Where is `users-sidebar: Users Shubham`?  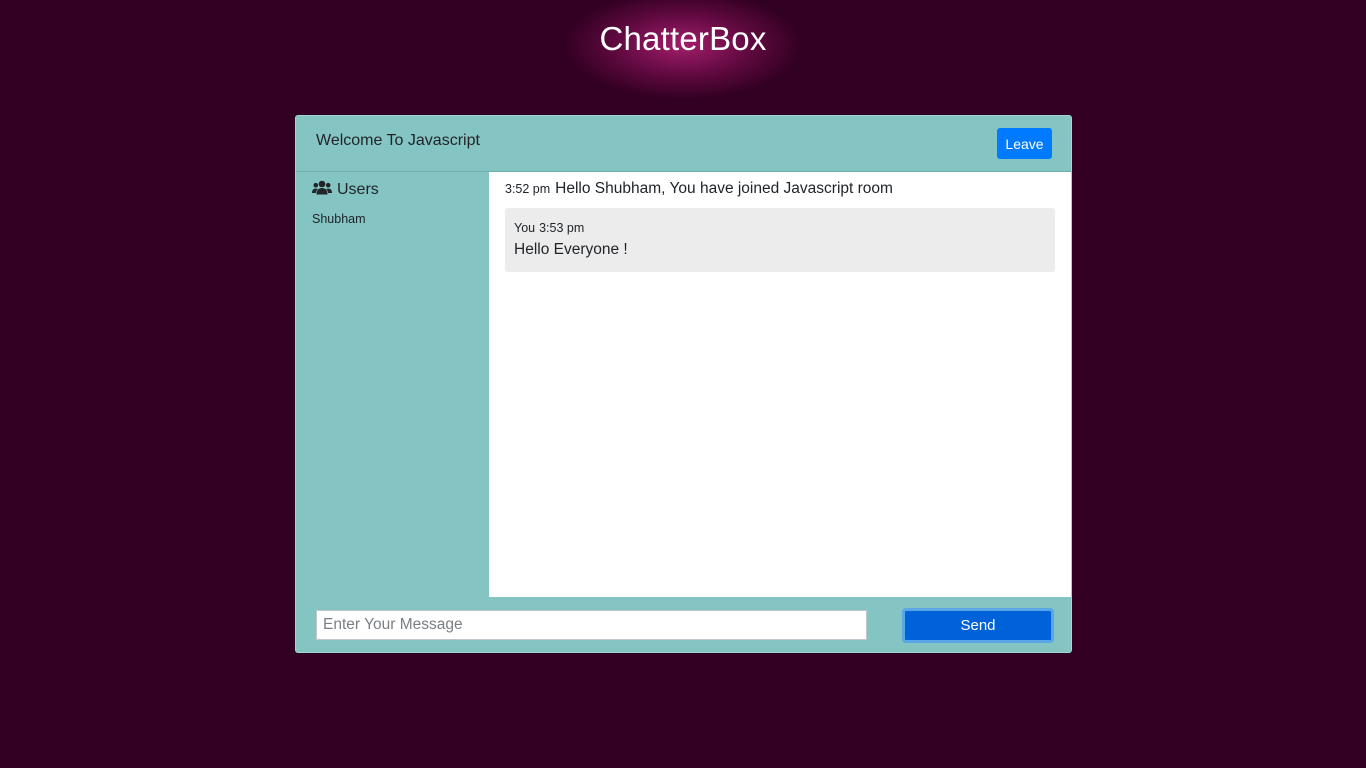
users-sidebar: Users Shubham is located at coordinates (392, 384).